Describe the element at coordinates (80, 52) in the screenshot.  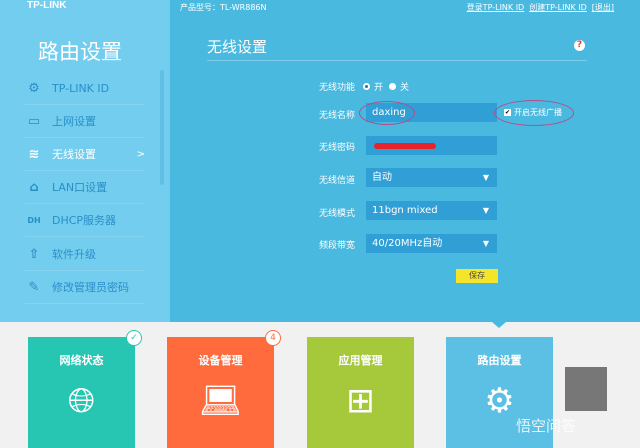
I see `sidebar-title: 路由设置` at that location.